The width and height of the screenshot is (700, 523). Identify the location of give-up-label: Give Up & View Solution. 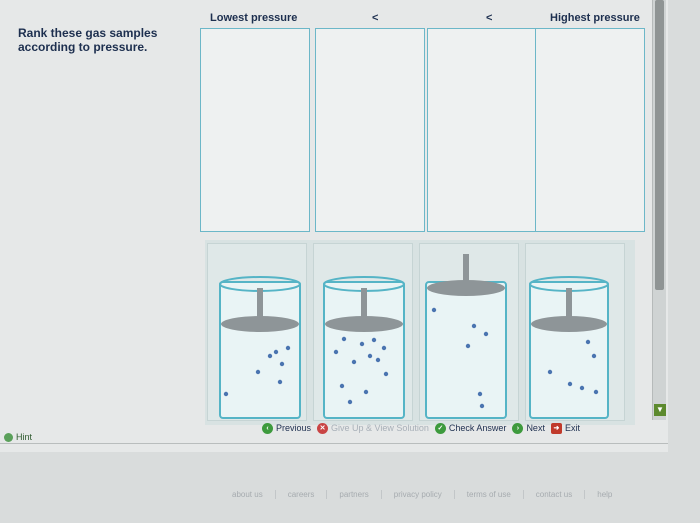
(380, 428).